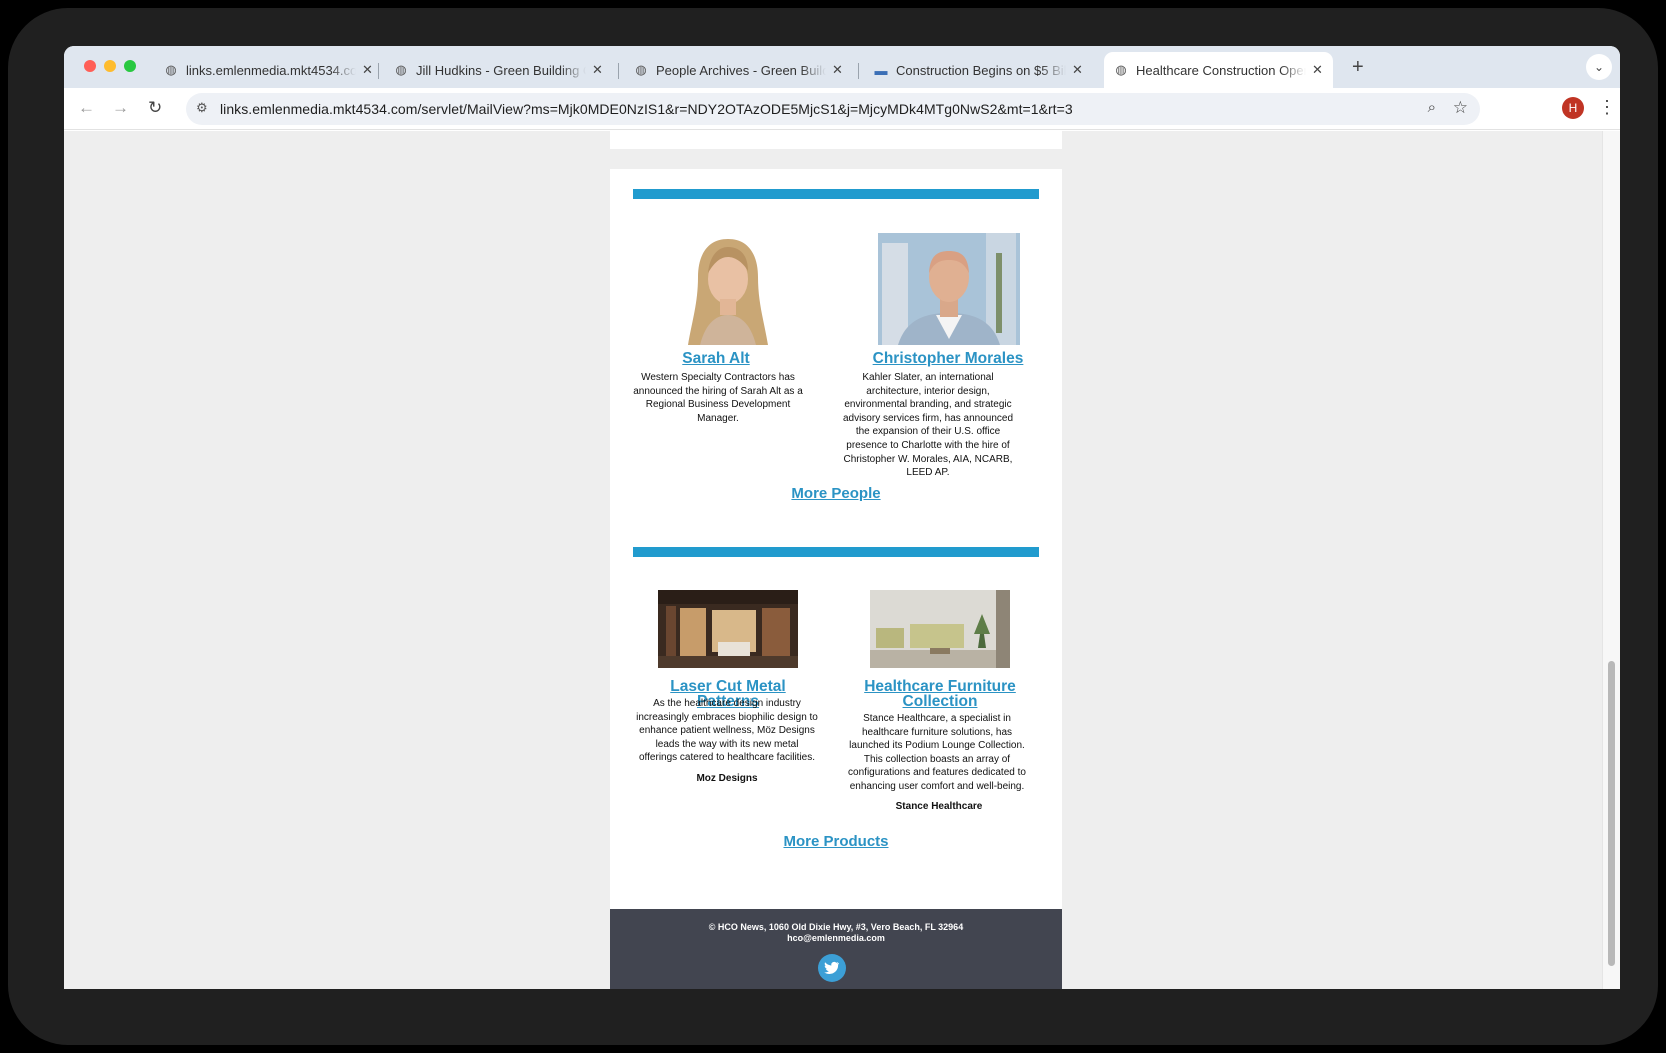 This screenshot has height=1053, width=1666. What do you see at coordinates (271, 70) in the screenshot?
I see `tab-title: links.emlenmedia.mkt4534.com` at bounding box center [271, 70].